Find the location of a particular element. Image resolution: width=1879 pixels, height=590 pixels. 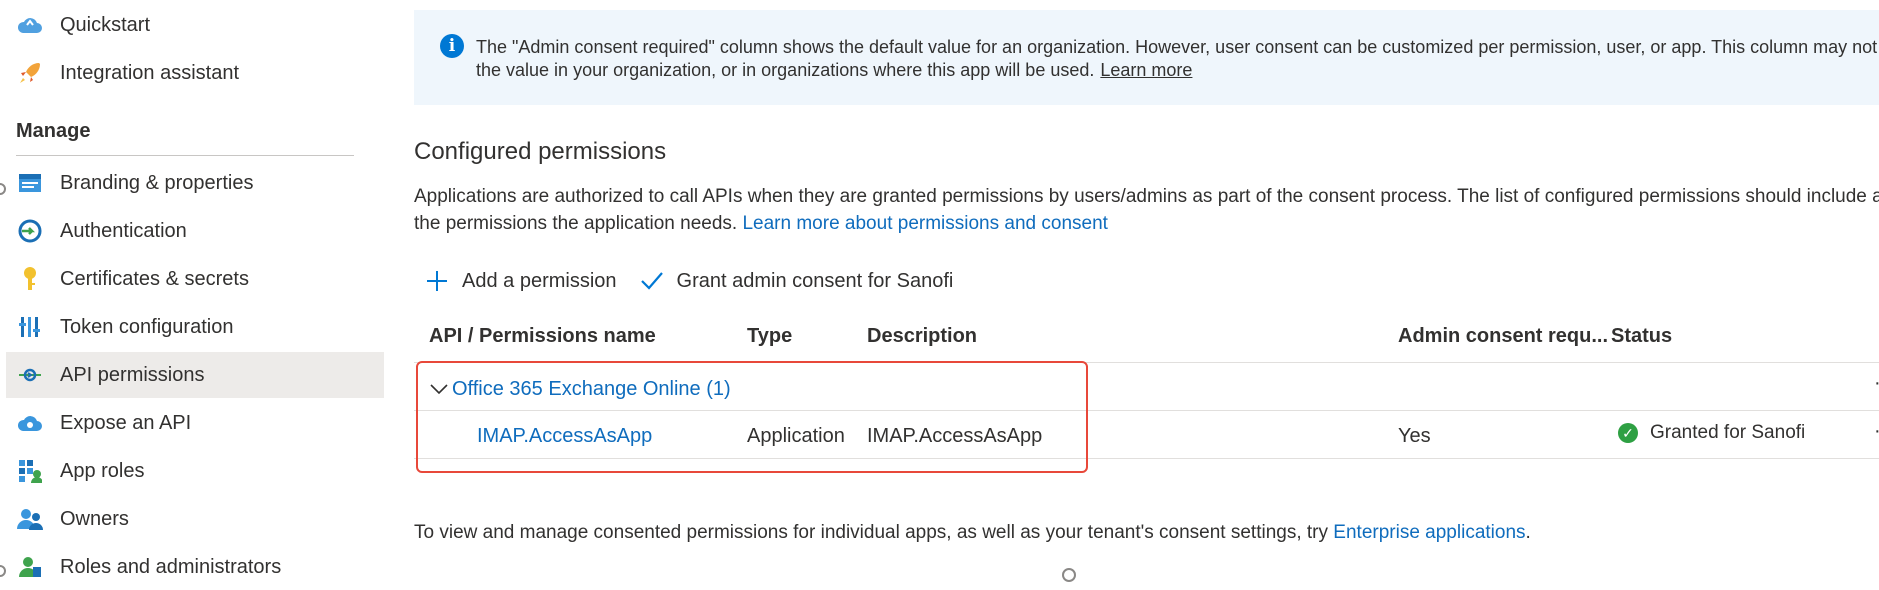

sidebar-item-branding: Branding & properties is located at coordinates (195, 183).